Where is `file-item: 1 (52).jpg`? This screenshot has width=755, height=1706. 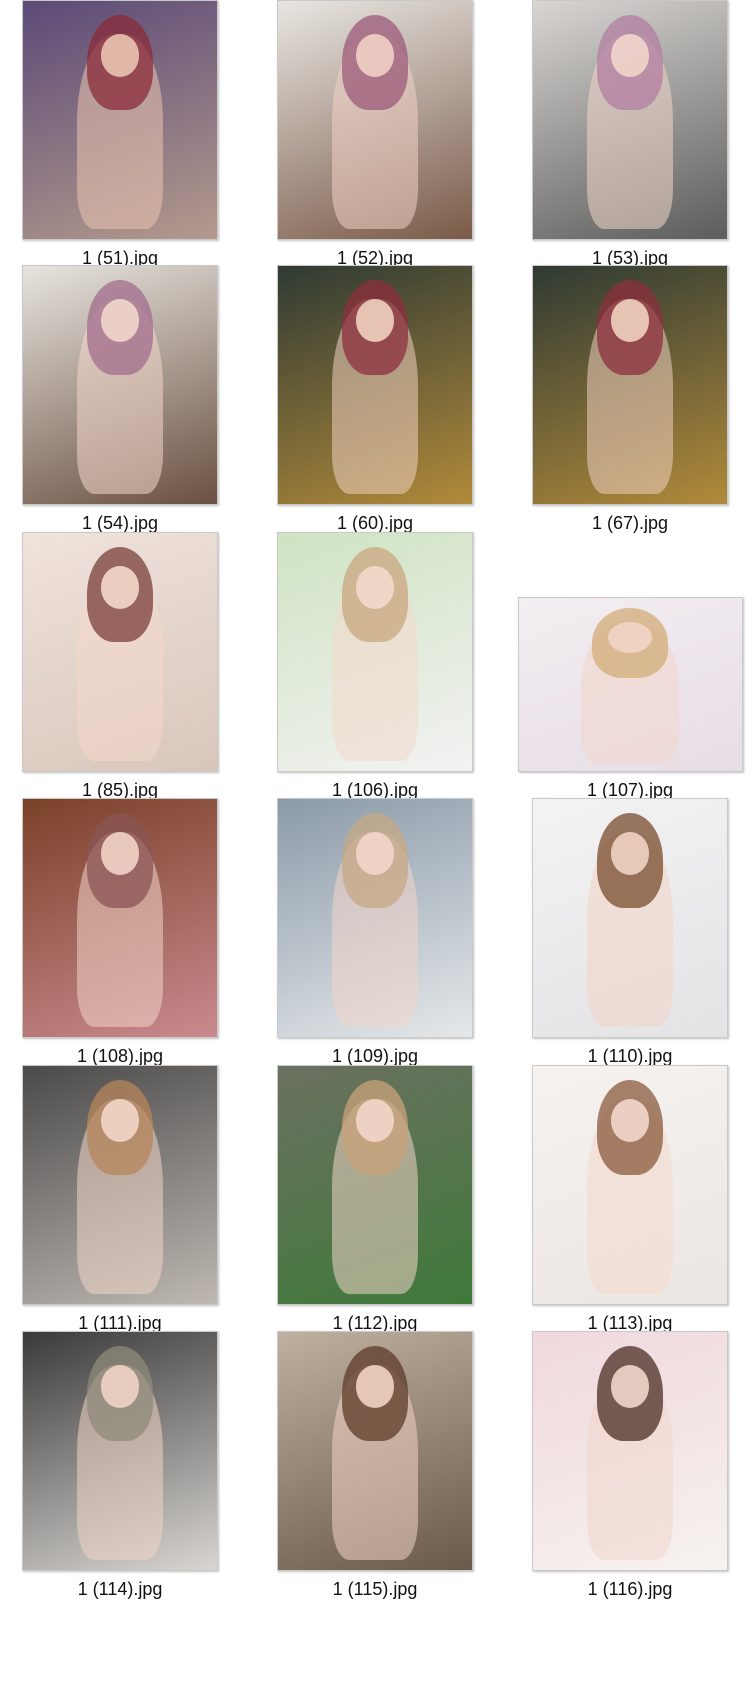 file-item: 1 (52).jpg is located at coordinates (375, 145).